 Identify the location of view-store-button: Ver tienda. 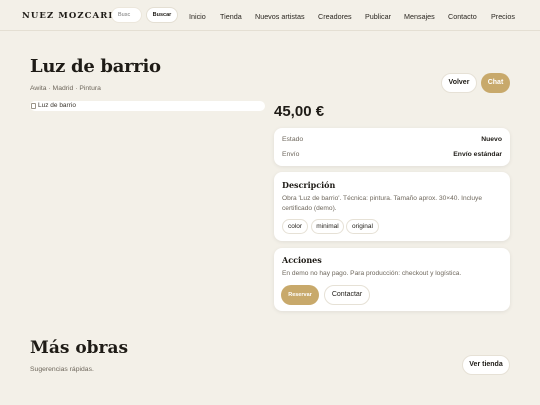
(486, 365).